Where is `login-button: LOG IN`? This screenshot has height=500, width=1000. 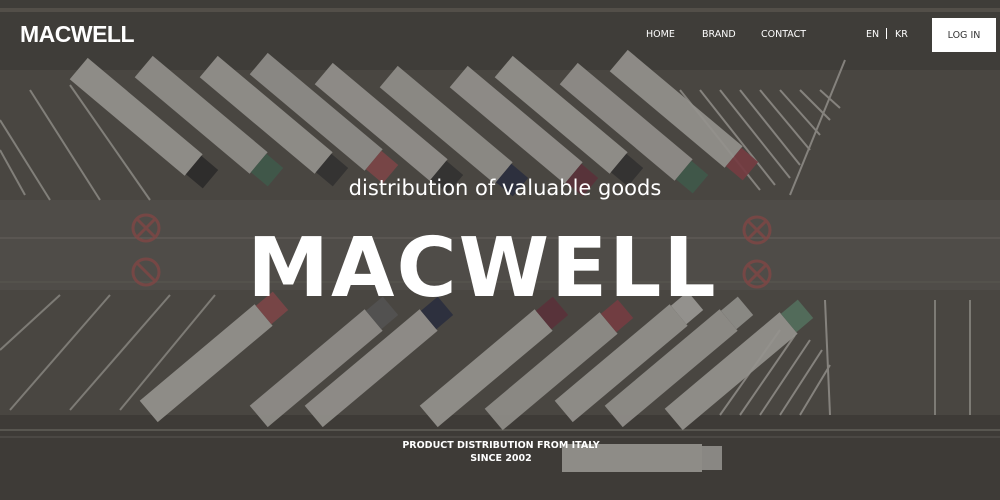
login-button: LOG IN is located at coordinates (964, 35).